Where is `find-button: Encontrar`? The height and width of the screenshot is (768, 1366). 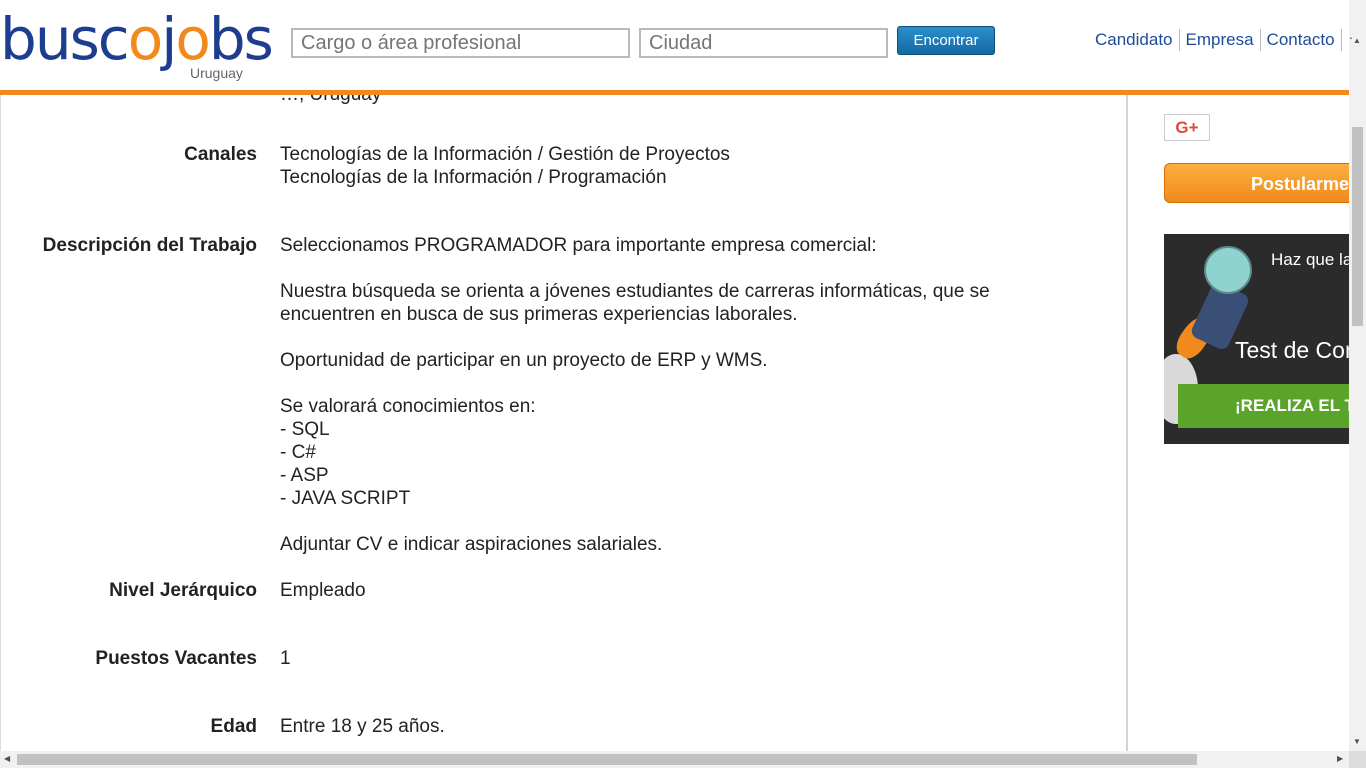
find-button: Encontrar is located at coordinates (946, 40).